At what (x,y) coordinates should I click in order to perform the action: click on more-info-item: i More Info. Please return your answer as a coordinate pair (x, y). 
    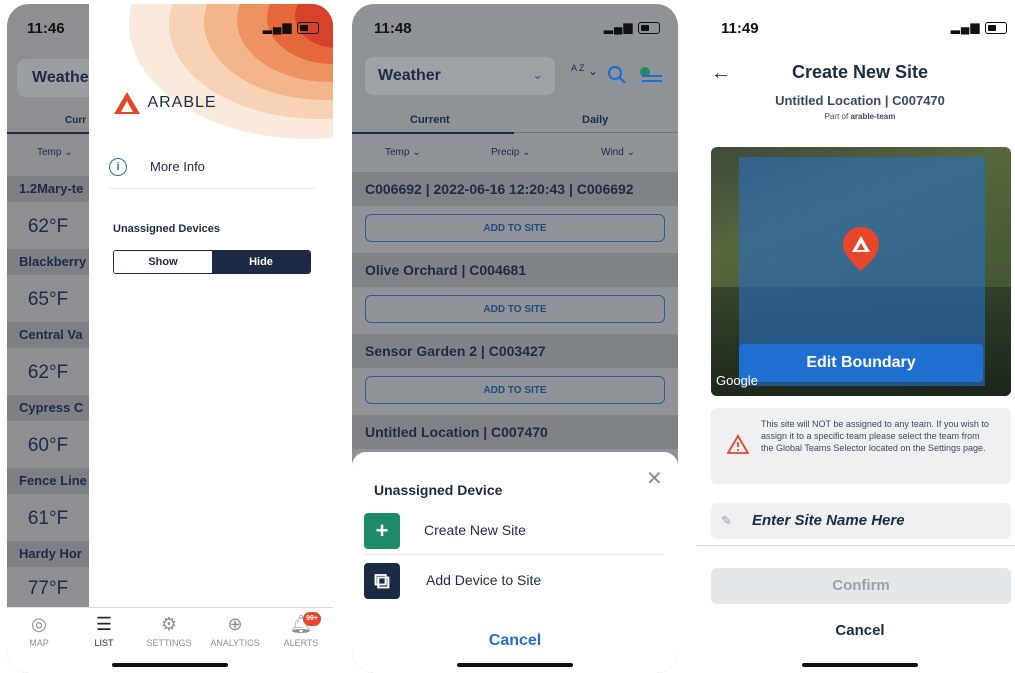
    Looking at the image, I should click on (212, 173).